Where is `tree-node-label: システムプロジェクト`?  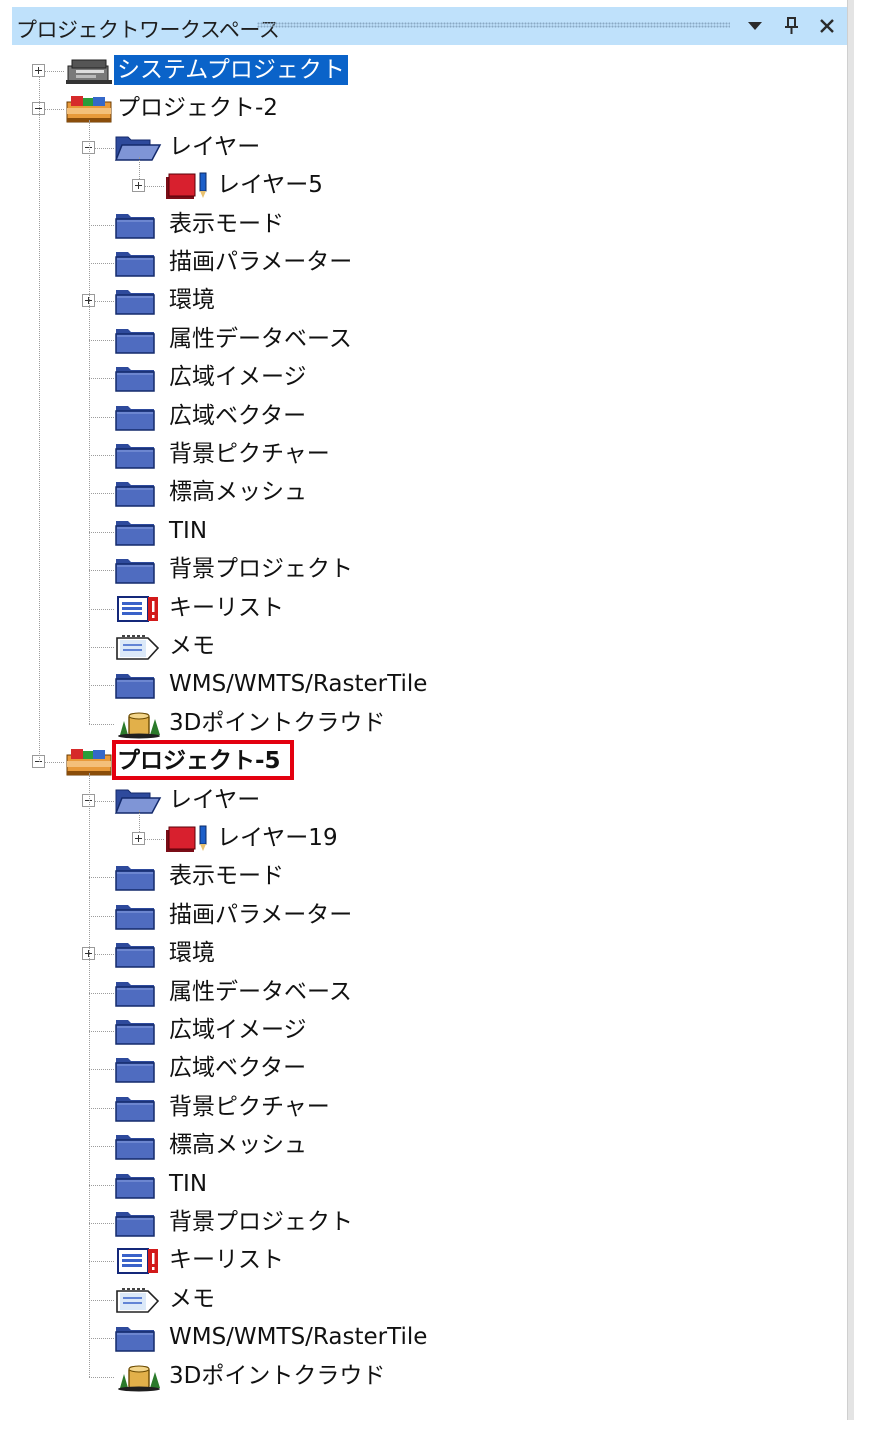
tree-node-label: システムプロジェクト is located at coordinates (231, 70).